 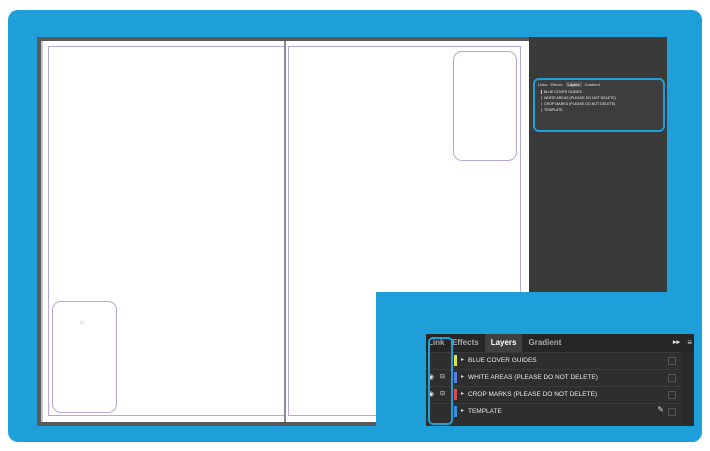 I want to click on collapse-arrows-icon: ▸▸, so click(x=676, y=343).